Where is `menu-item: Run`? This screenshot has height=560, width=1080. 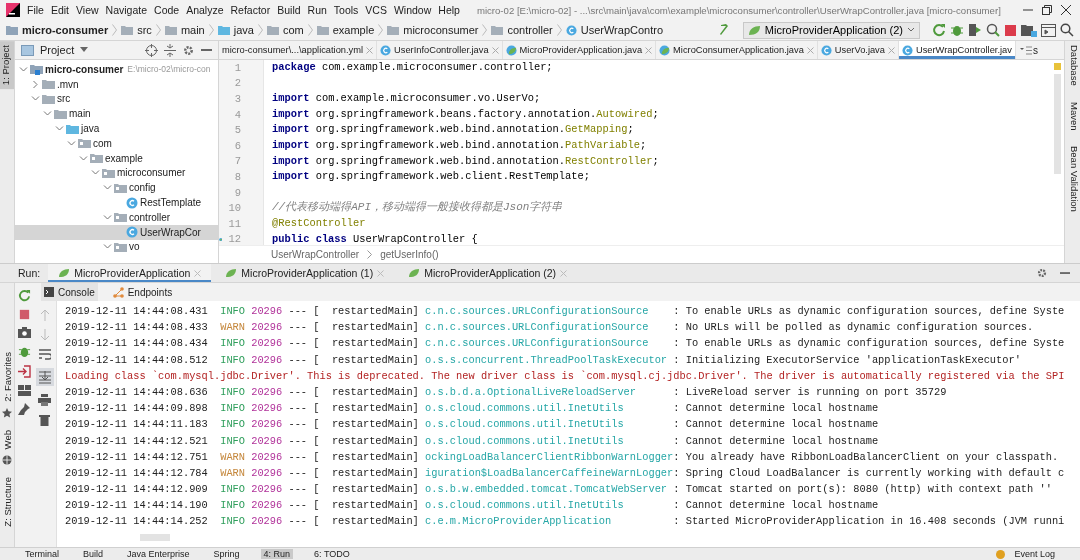 menu-item: Run is located at coordinates (317, 10).